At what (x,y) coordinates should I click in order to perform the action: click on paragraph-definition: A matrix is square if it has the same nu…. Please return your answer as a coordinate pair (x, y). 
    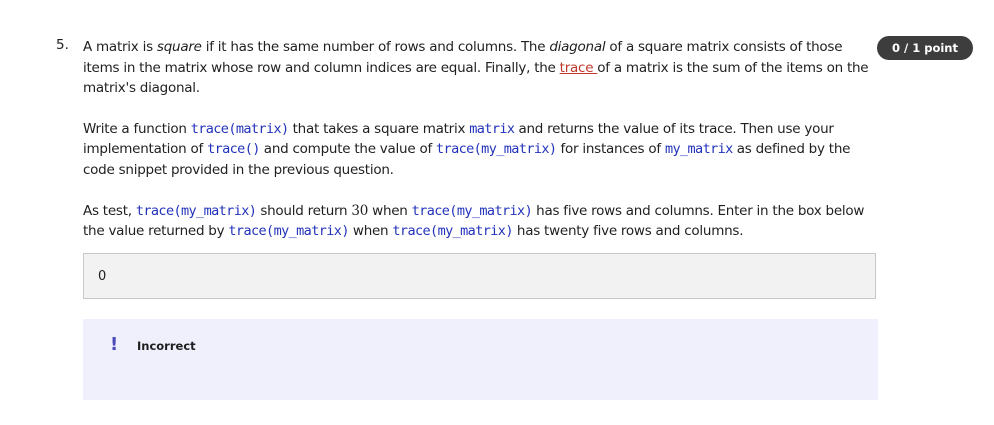
    Looking at the image, I should click on (478, 68).